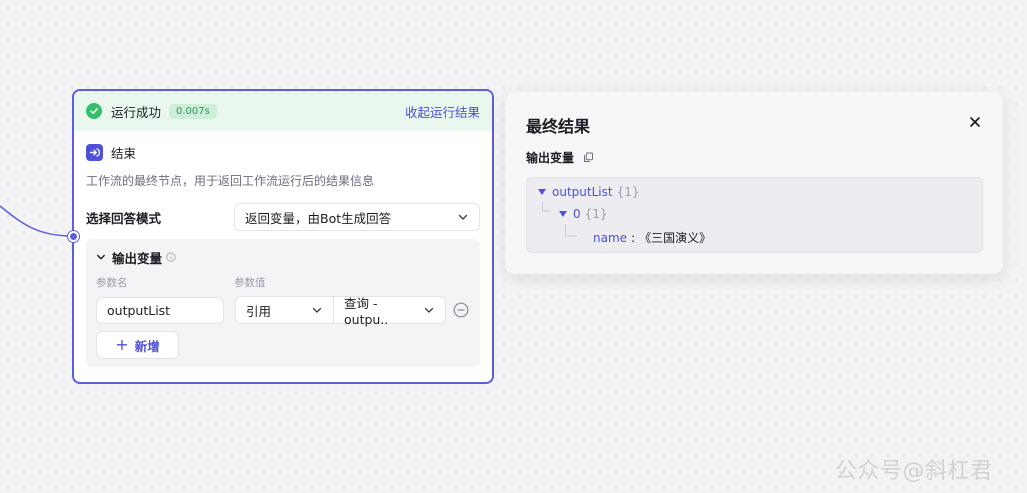 This screenshot has height=493, width=1027. Describe the element at coordinates (136, 112) in the screenshot. I see `run-status-text: 运行成功` at that location.